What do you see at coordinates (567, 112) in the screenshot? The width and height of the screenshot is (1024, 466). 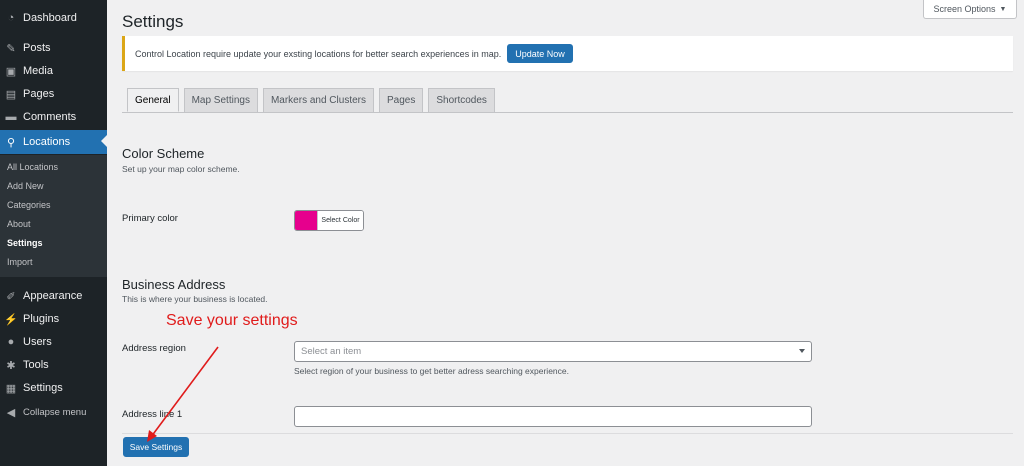 I see `tab-divider` at bounding box center [567, 112].